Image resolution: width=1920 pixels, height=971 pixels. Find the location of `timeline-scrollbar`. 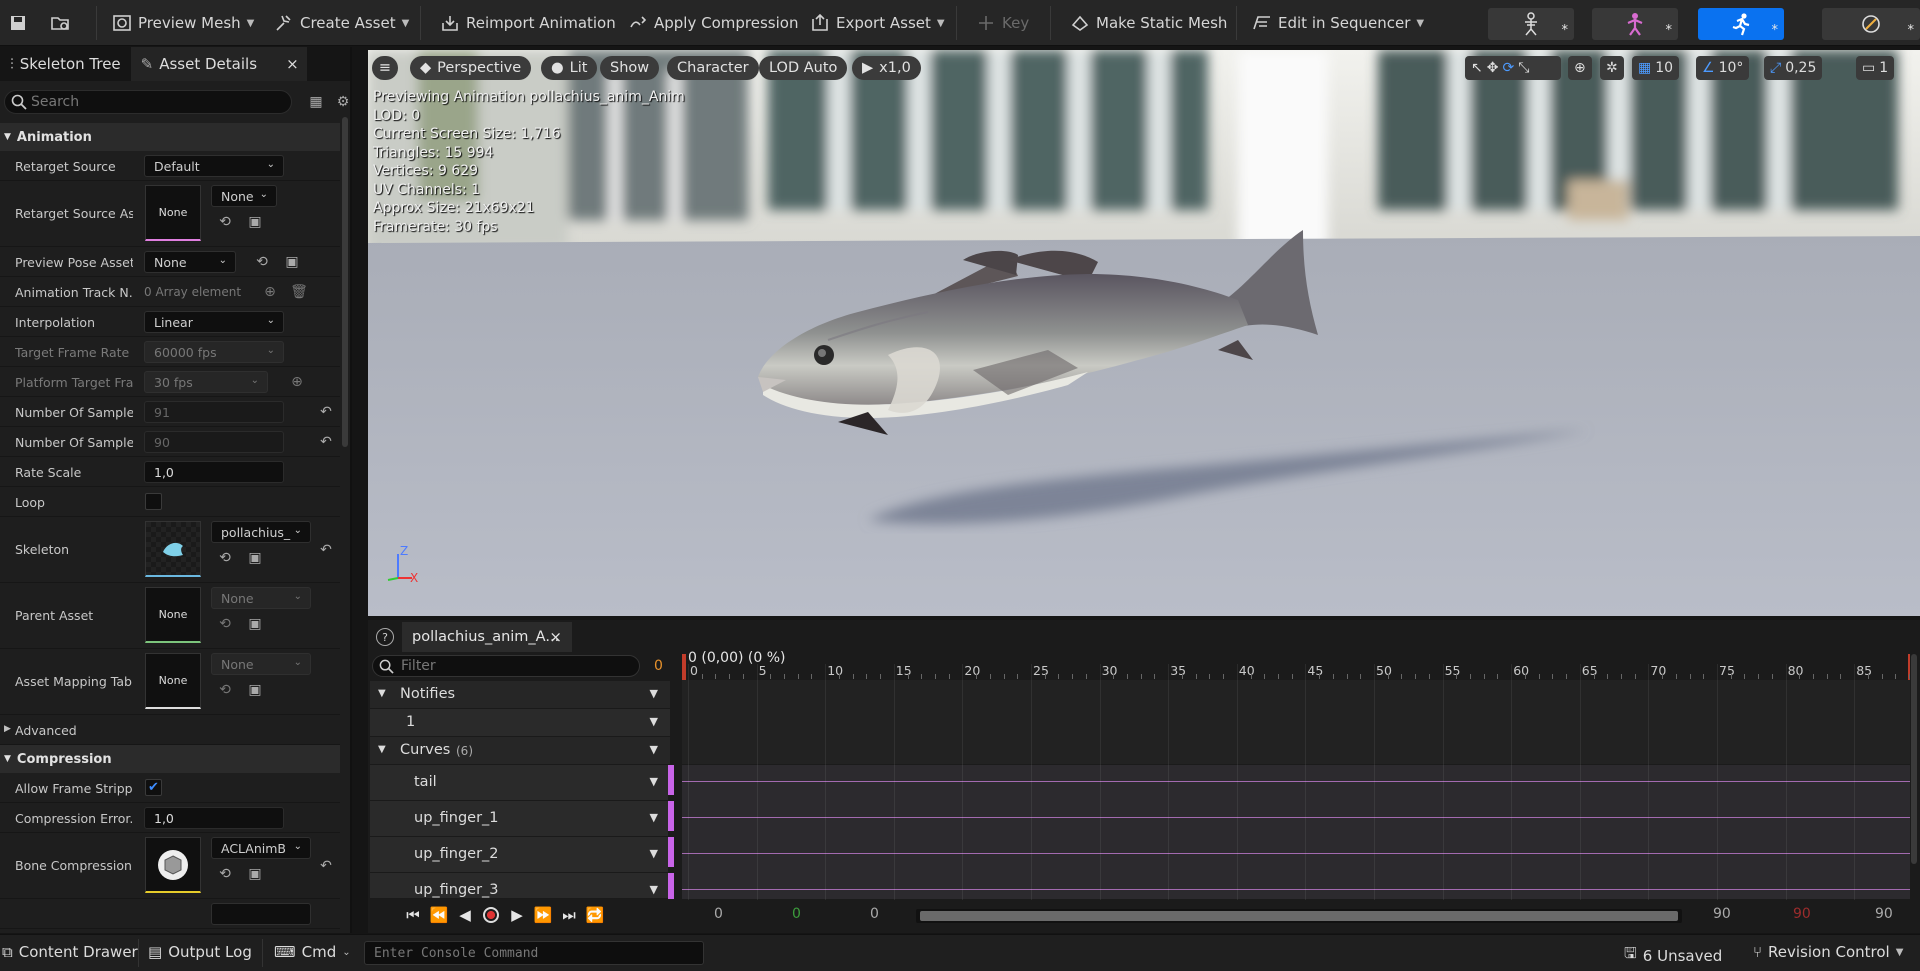

timeline-scrollbar is located at coordinates (1914, 759).